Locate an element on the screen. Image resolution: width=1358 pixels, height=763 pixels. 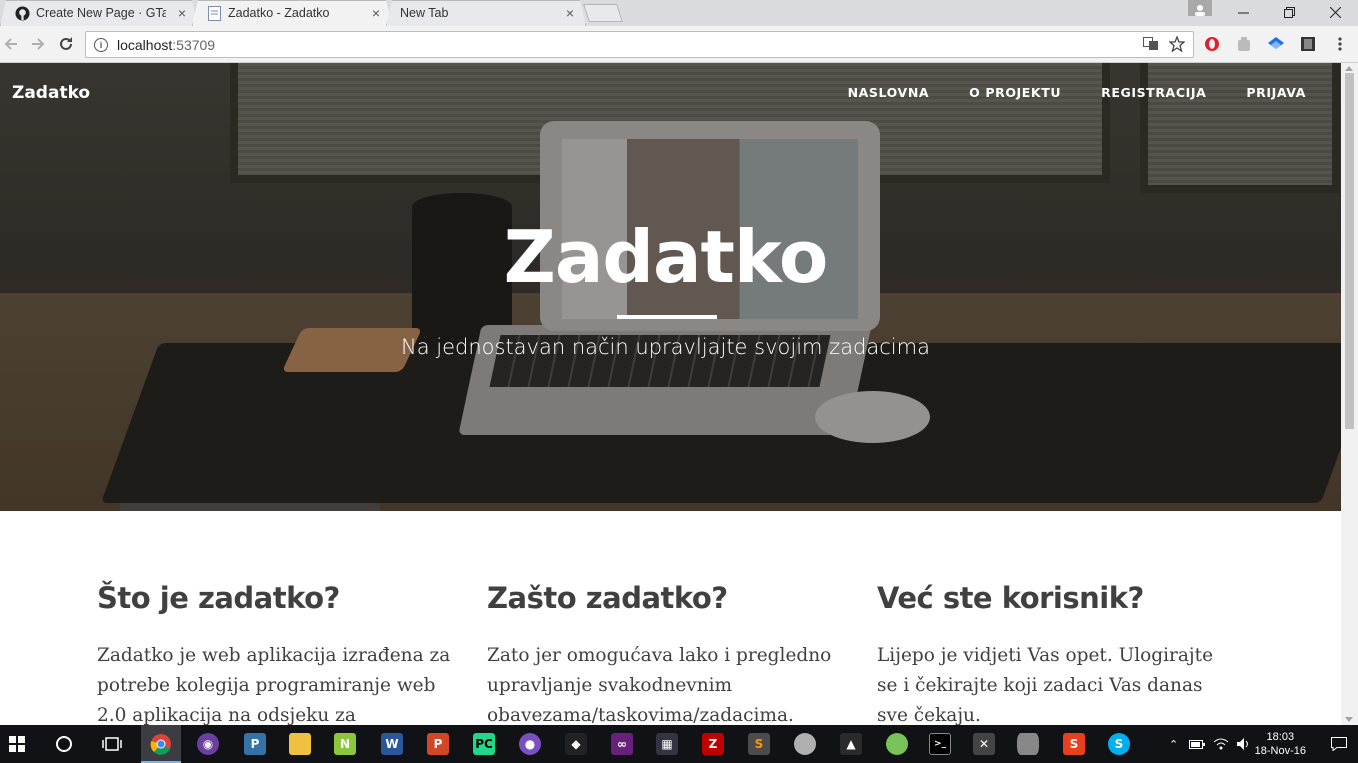
profile-icon is located at coordinates (1200, 8).